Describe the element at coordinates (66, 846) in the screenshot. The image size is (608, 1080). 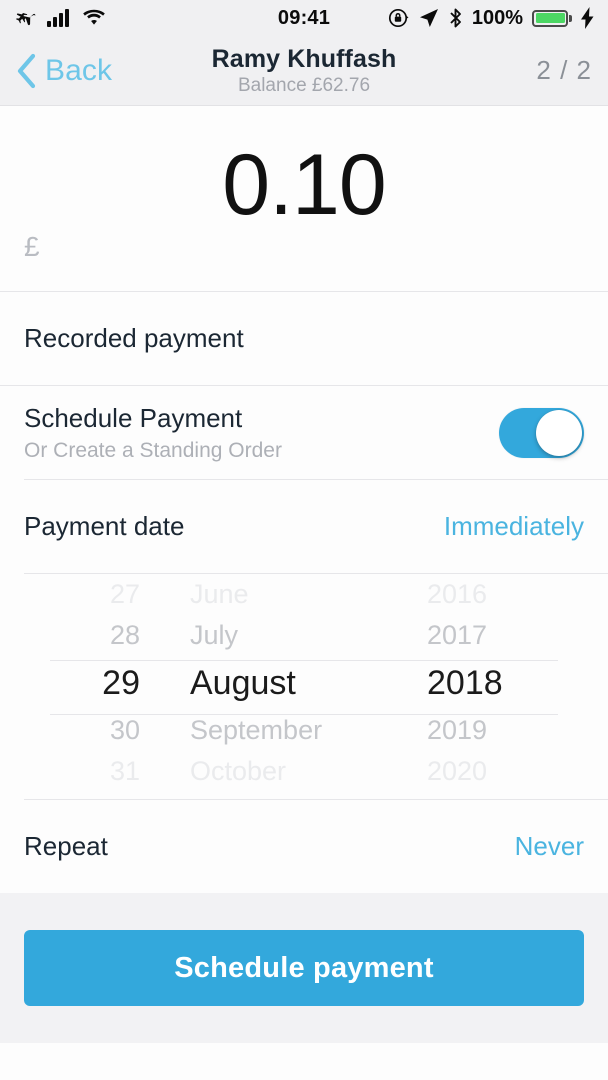
I see `repeat-label: Repeat` at that location.